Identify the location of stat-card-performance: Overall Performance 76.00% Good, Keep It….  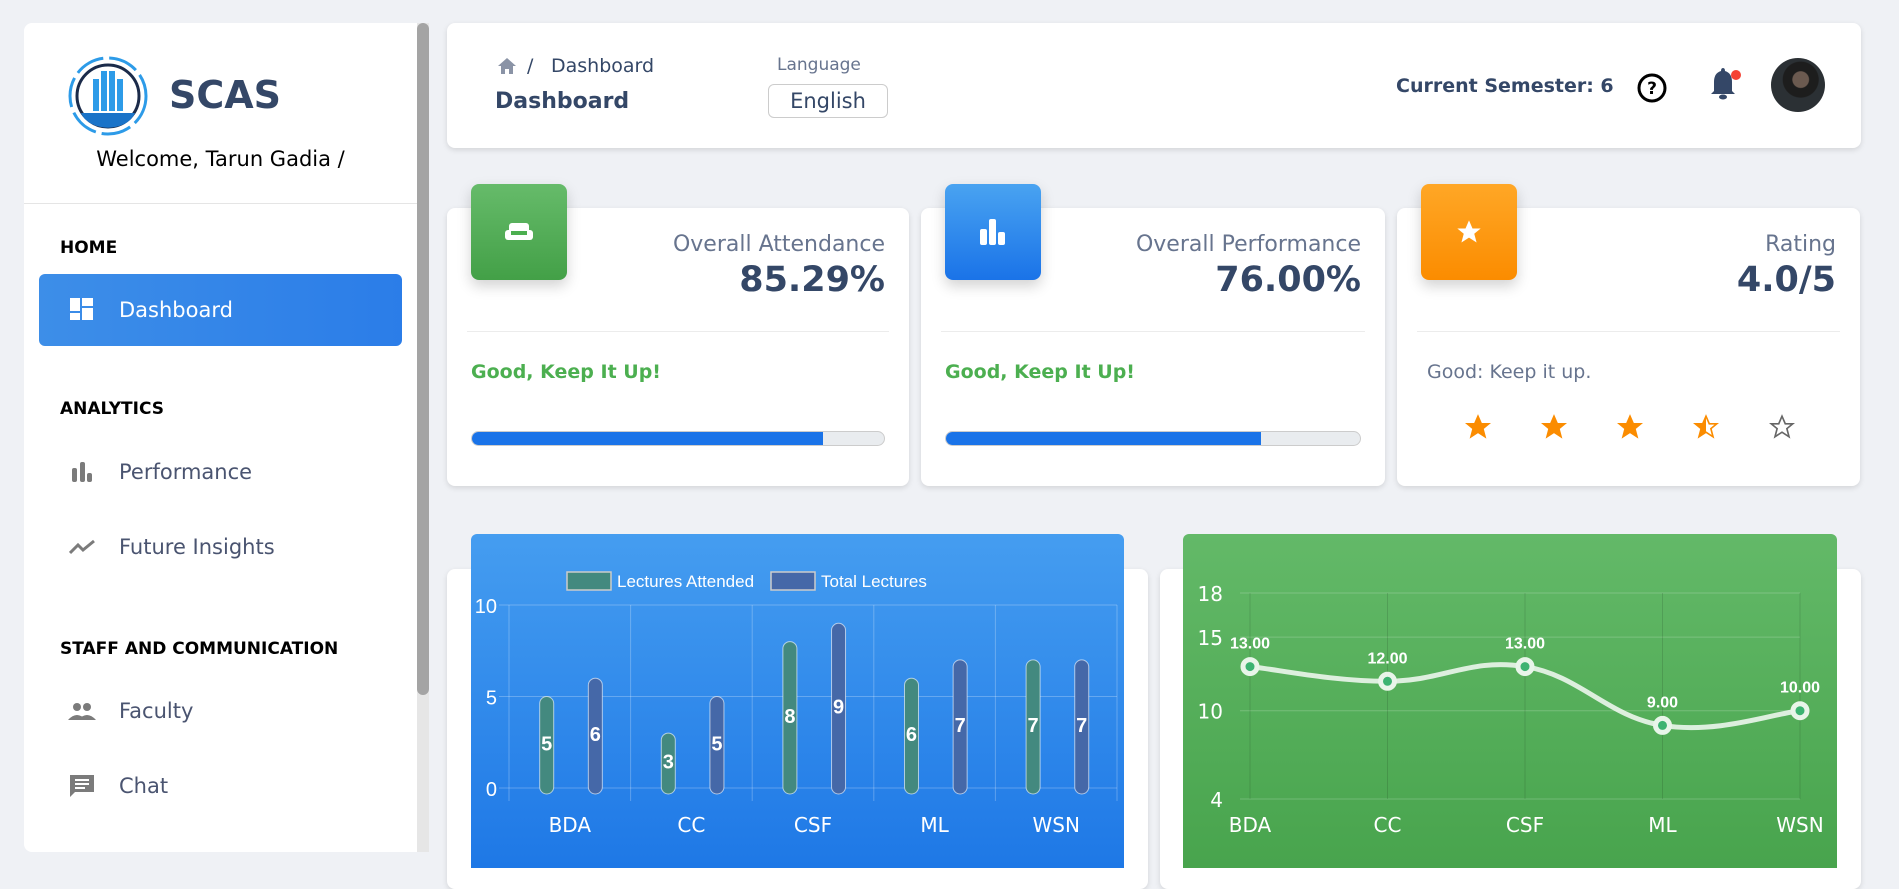
(1153, 335).